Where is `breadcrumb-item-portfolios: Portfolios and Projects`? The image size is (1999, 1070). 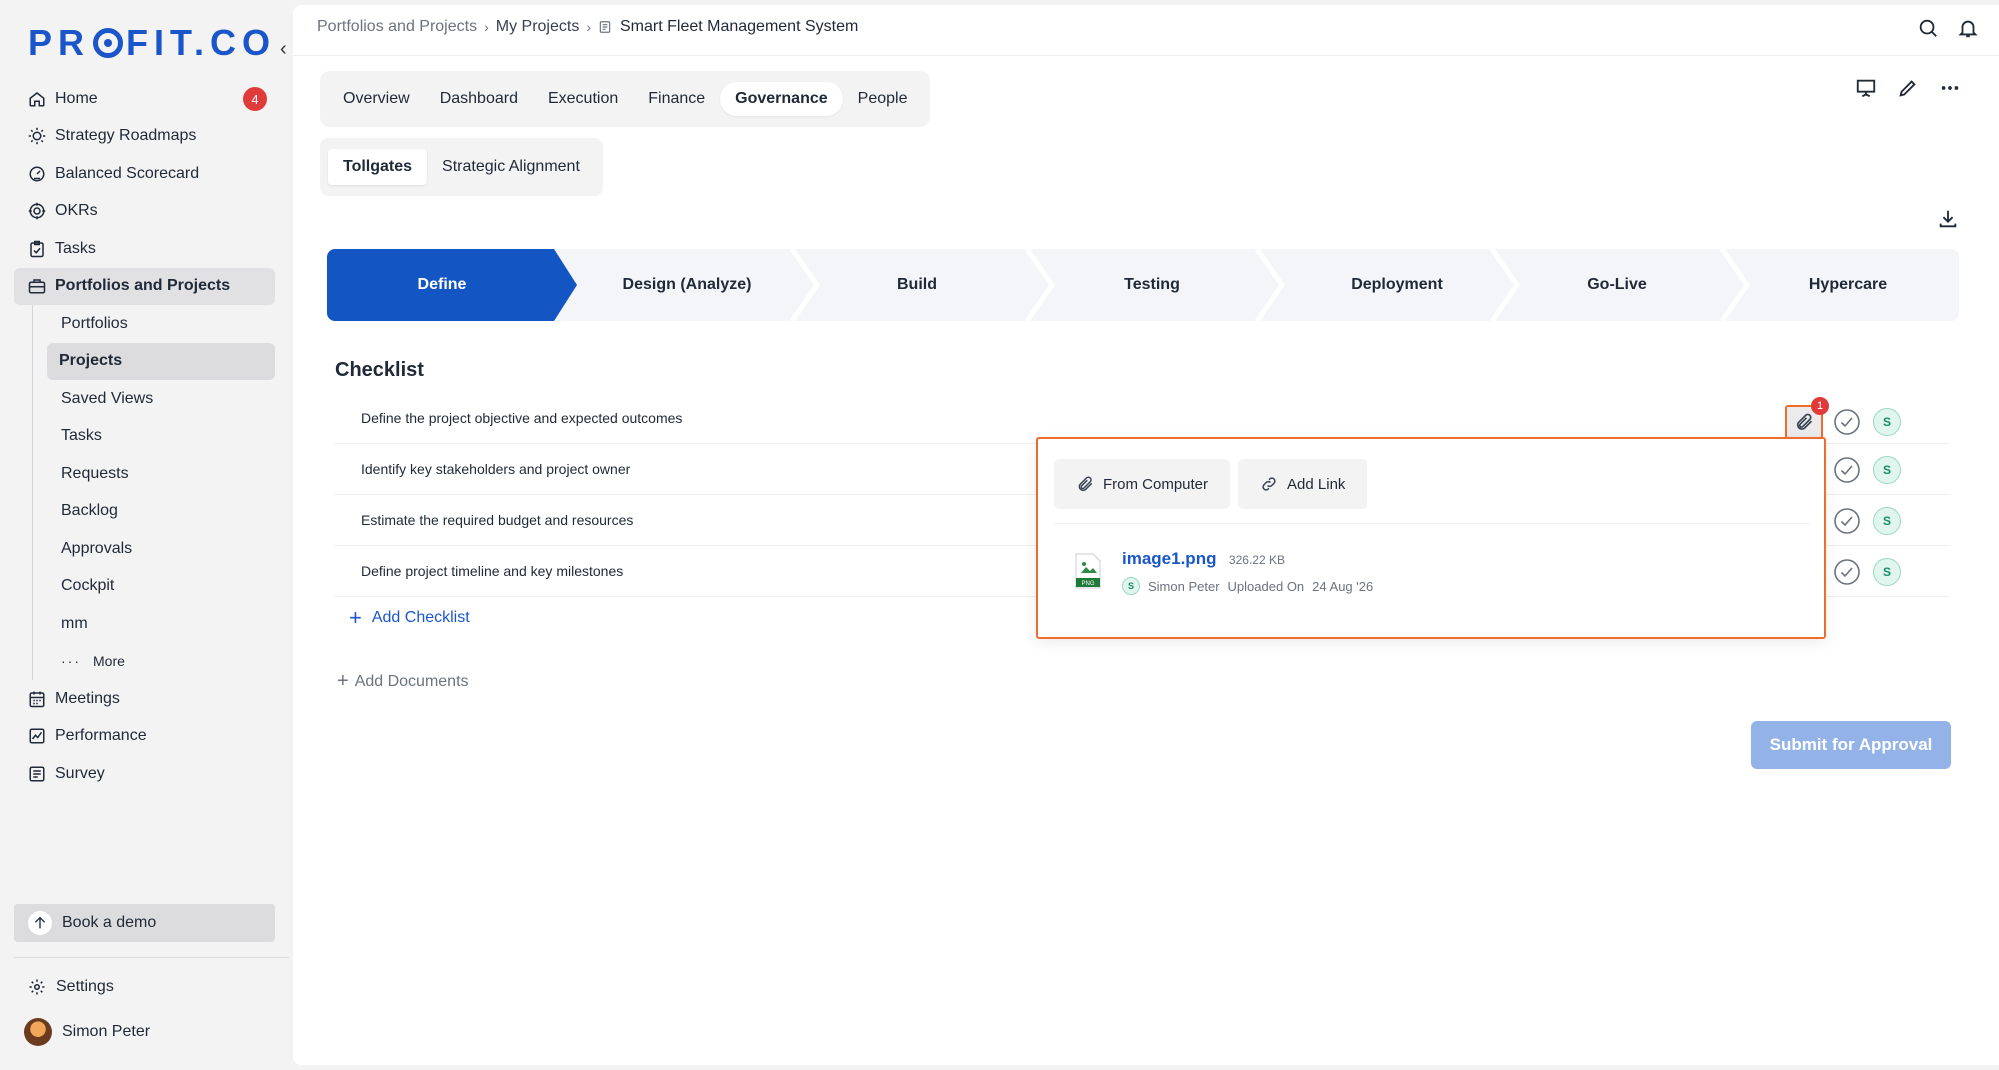 breadcrumb-item-portfolios: Portfolios and Projects is located at coordinates (397, 27).